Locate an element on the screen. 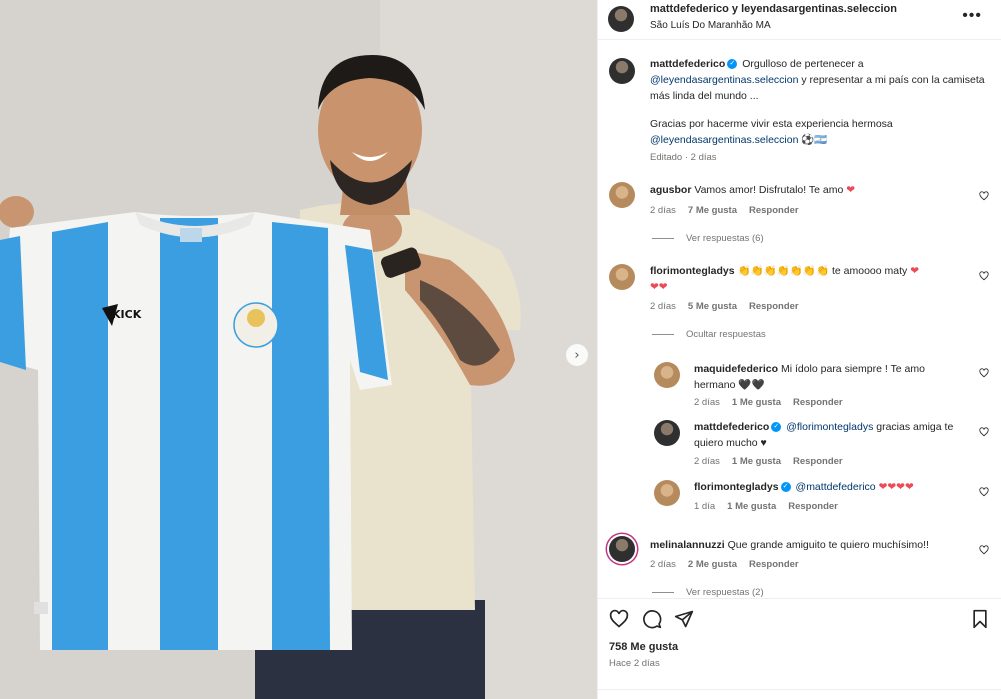 Image resolution: width=1001 pixels, height=699 pixels. comment-username: agusbor is located at coordinates (670, 190).